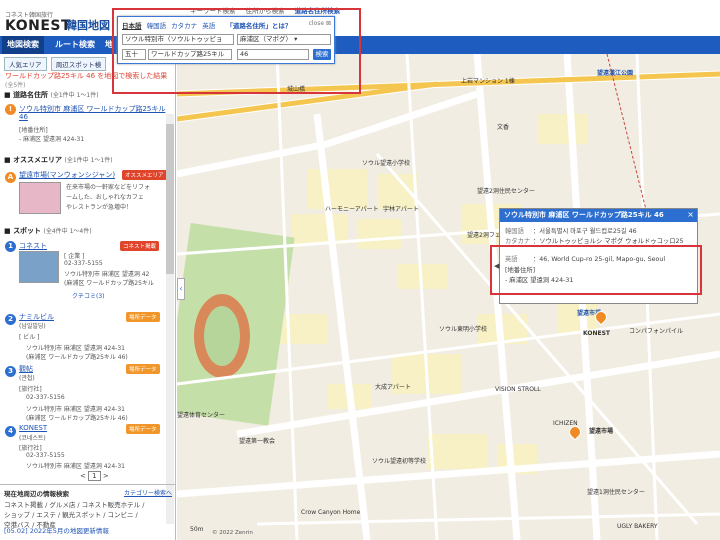 Image resolution: width=720 pixels, height=540 pixels. Describe the element at coordinates (690, 214) in the screenshot. I see `close-icon: ×` at that location.